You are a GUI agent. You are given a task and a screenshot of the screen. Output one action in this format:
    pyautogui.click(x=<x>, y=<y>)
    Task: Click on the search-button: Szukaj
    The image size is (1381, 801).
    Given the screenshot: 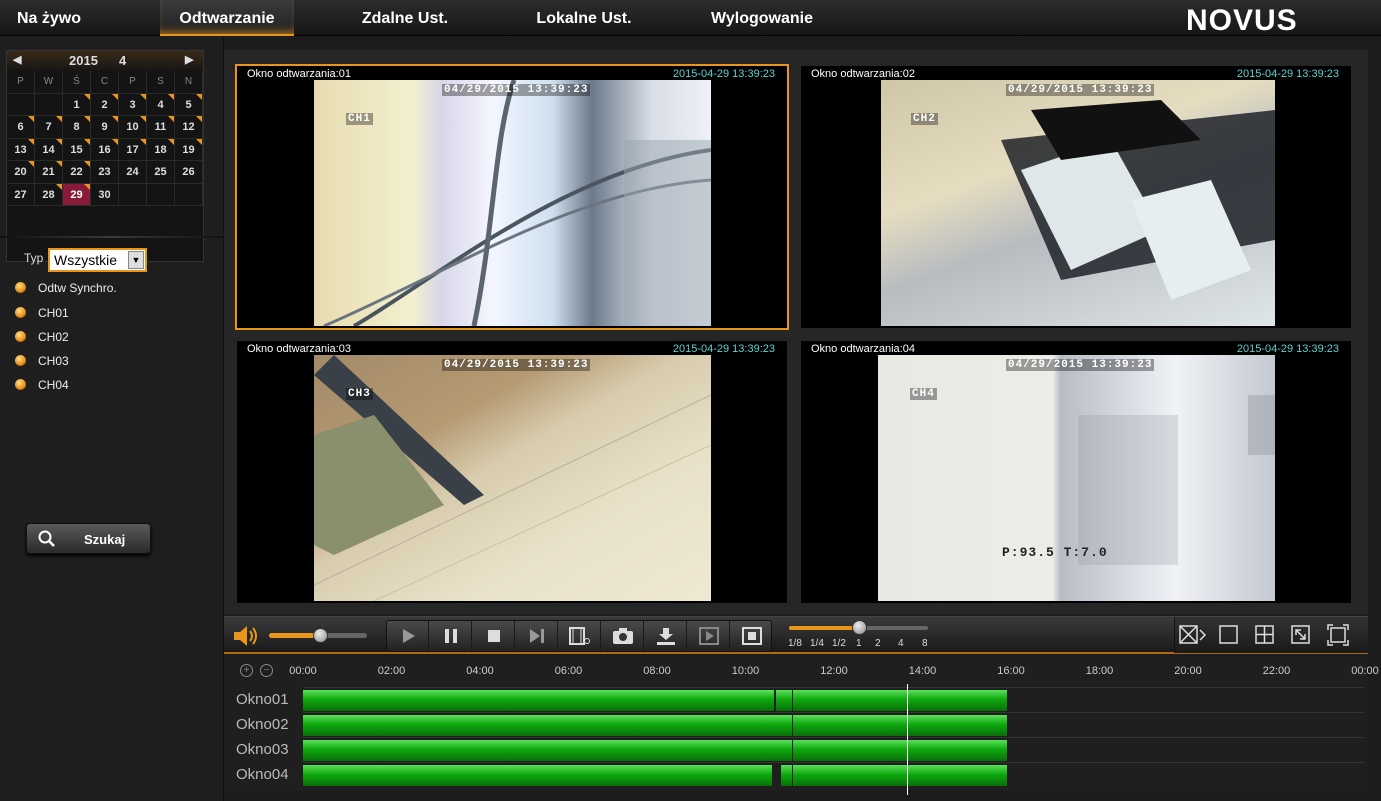 What is the action you would take?
    pyautogui.click(x=88, y=538)
    